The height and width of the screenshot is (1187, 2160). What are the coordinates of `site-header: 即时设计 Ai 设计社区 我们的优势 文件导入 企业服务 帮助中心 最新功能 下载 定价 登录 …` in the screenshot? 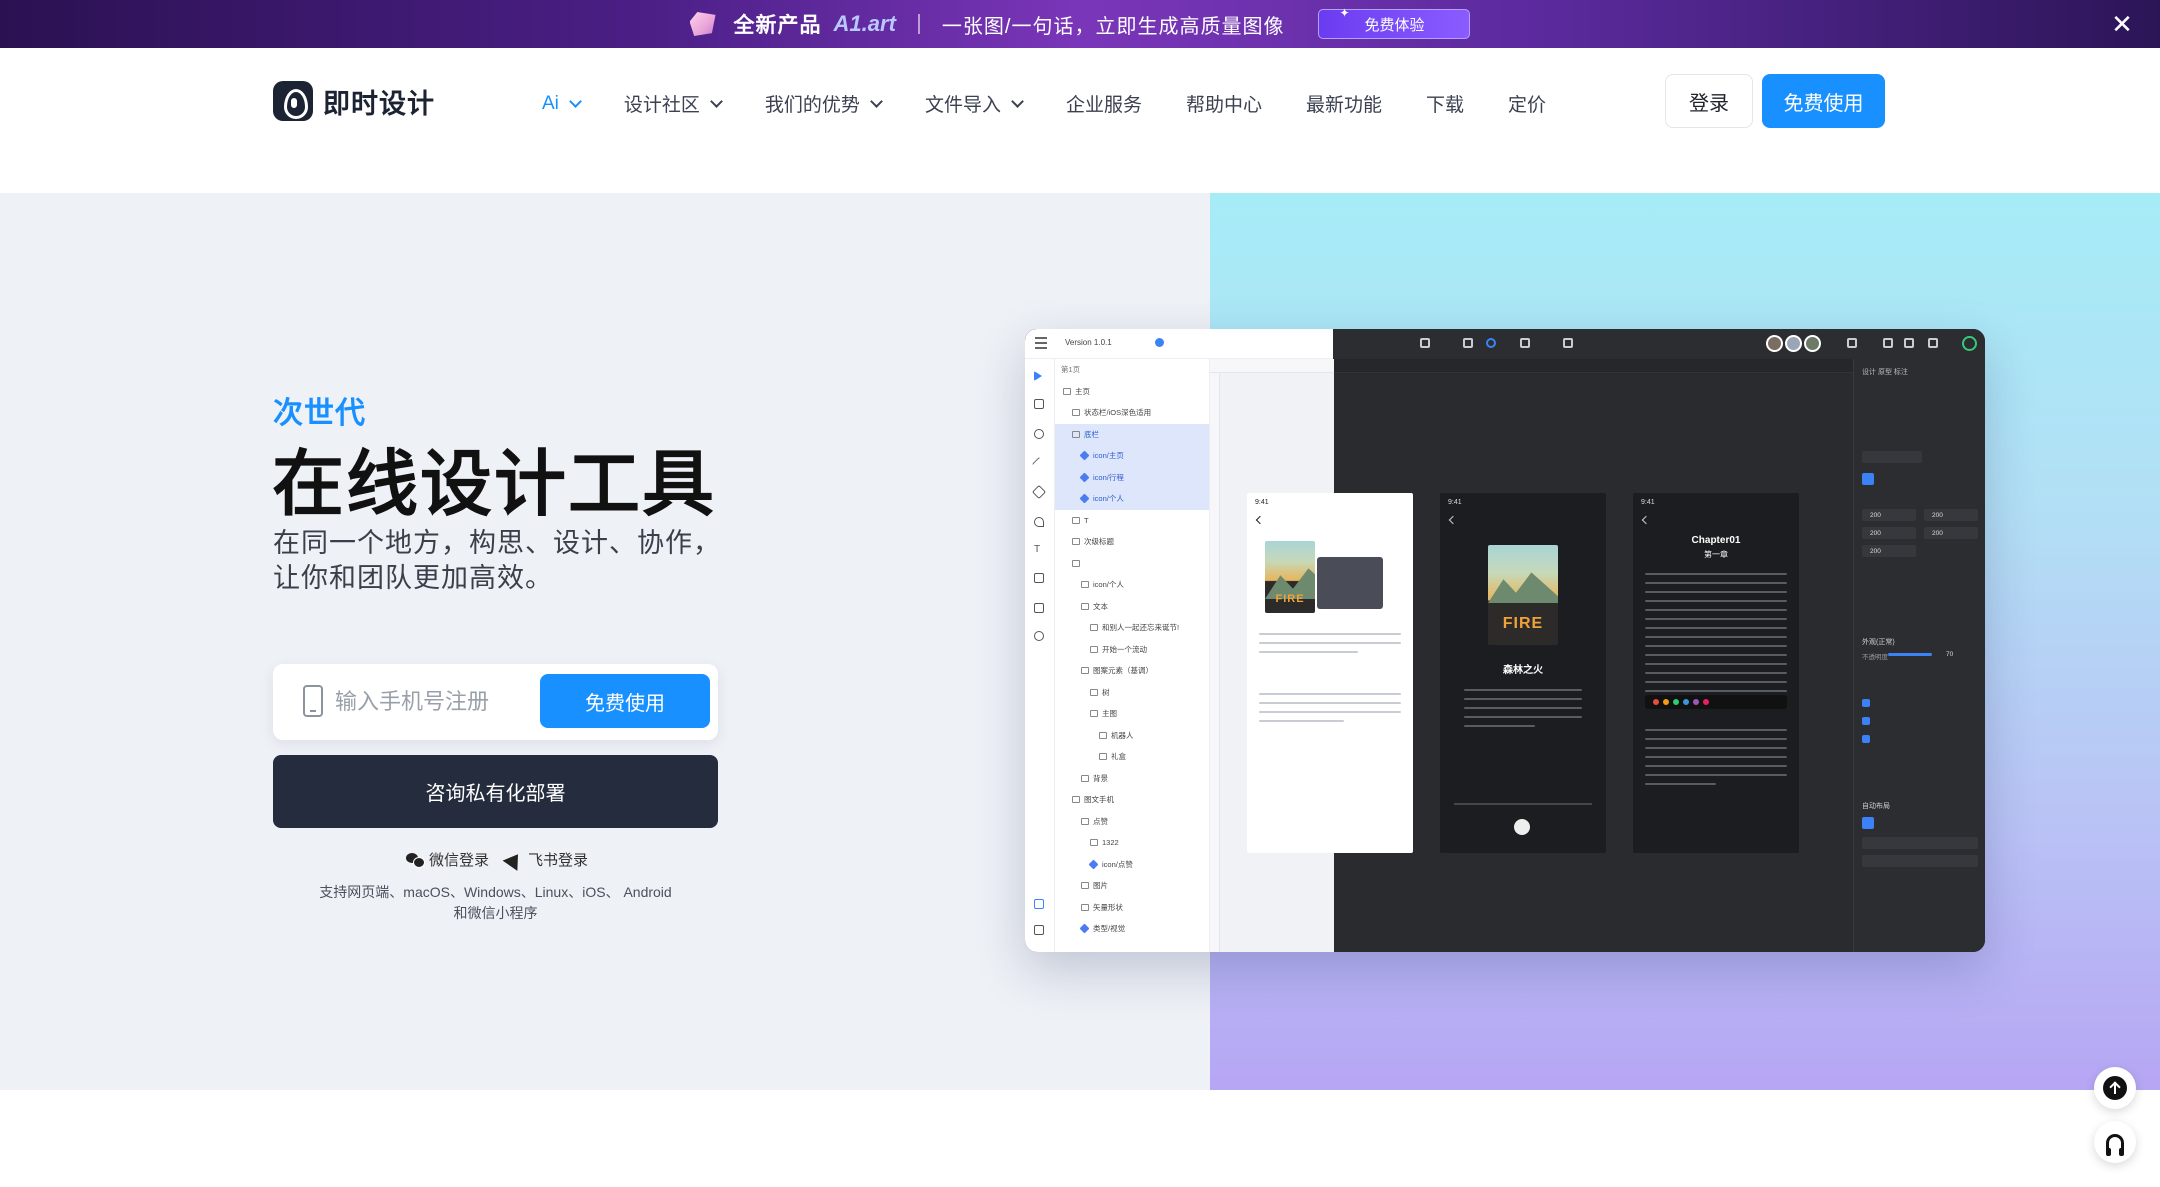 It's located at (1080, 98).